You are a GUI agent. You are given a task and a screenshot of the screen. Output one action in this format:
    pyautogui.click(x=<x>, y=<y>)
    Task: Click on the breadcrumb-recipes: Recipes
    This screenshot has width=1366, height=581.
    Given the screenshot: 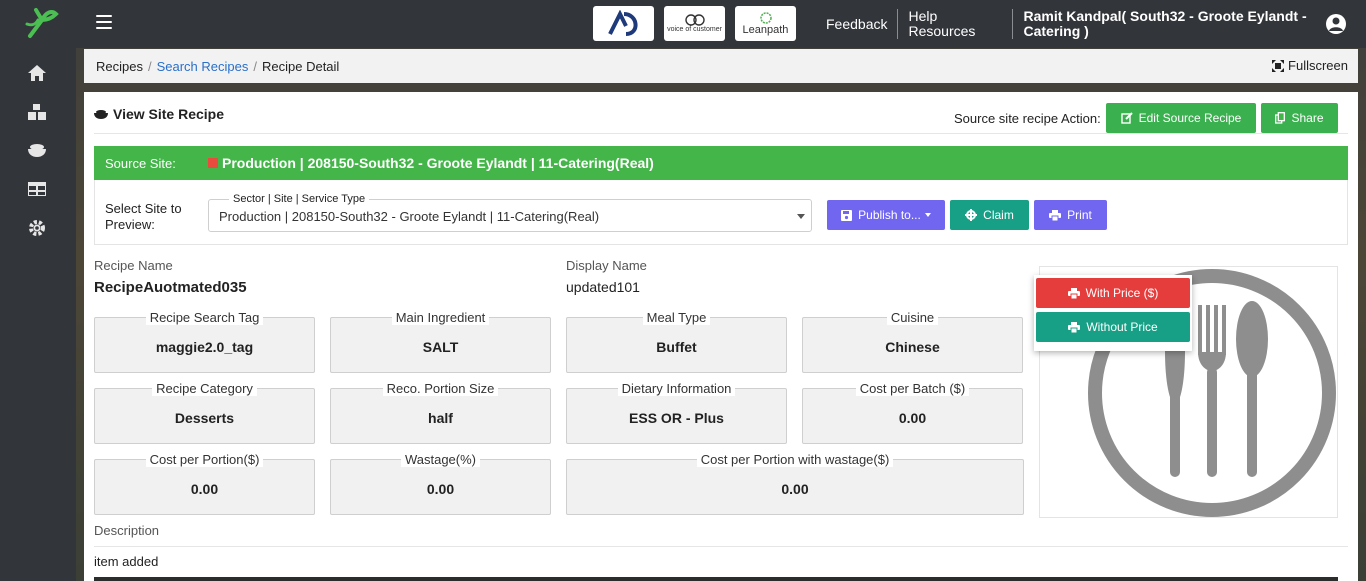 What is the action you would take?
    pyautogui.click(x=119, y=66)
    